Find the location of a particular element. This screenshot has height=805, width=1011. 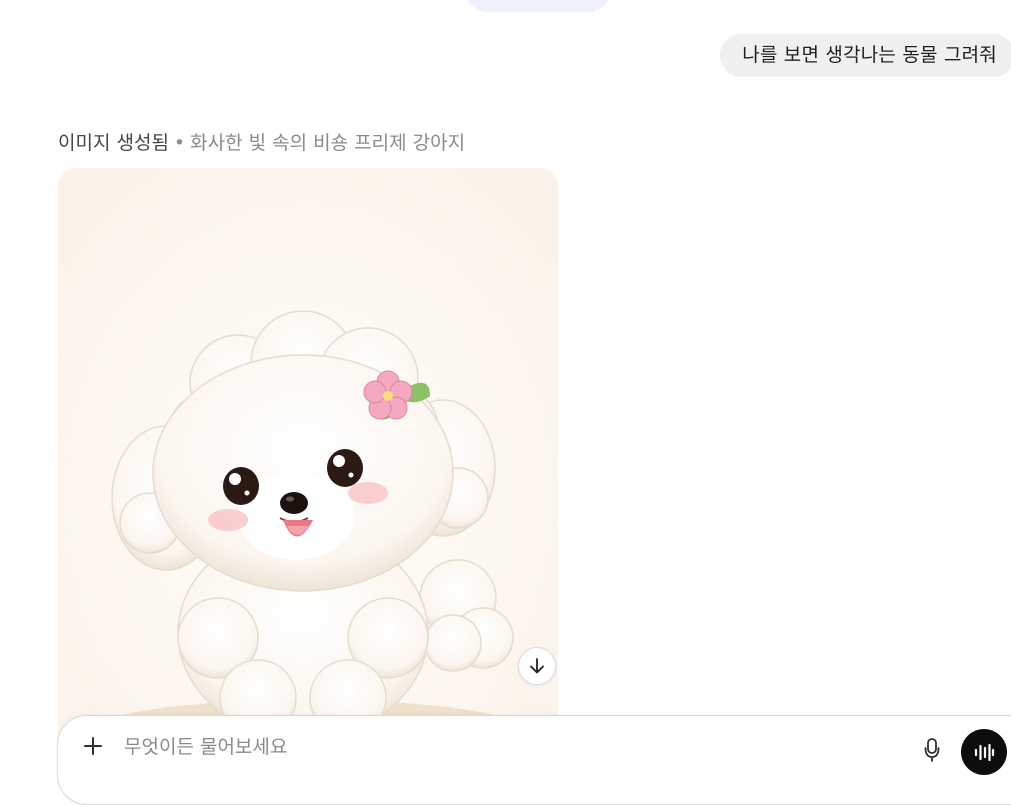

attach-button is located at coordinates (93, 747).